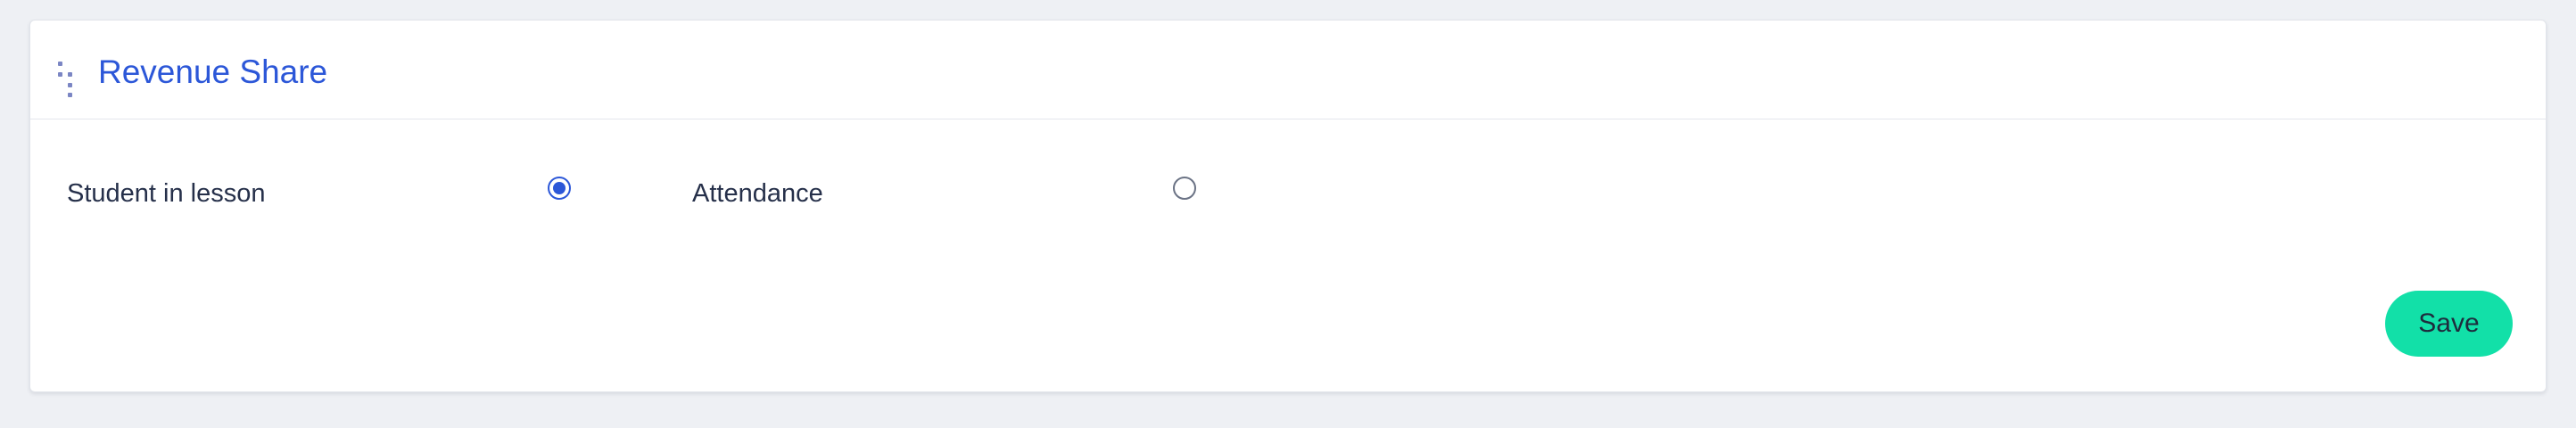 The height and width of the screenshot is (428, 2576). What do you see at coordinates (559, 188) in the screenshot?
I see `radio-student-in-lesson` at bounding box center [559, 188].